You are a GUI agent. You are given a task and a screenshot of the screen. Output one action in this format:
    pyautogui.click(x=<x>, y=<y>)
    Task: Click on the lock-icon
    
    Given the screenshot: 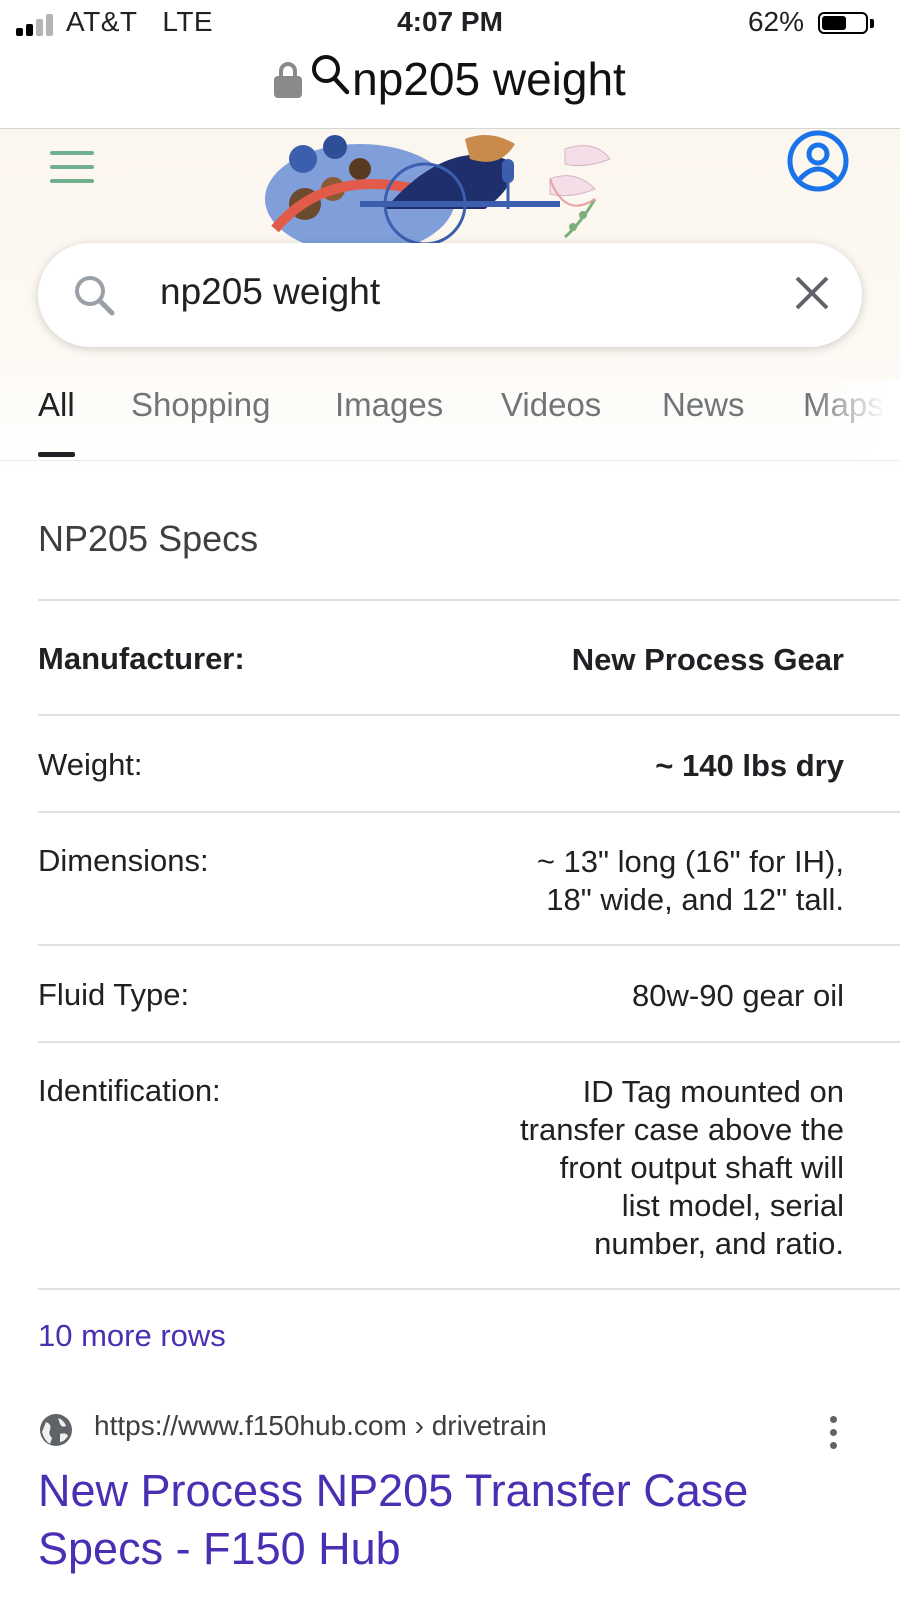 What is the action you would take?
    pyautogui.click(x=288, y=79)
    